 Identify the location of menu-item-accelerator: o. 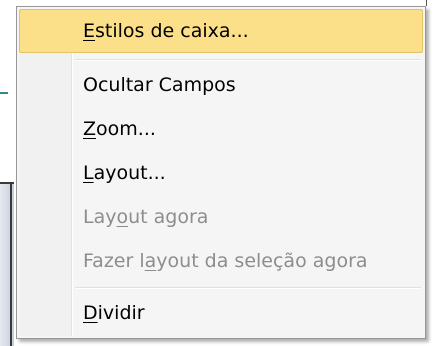
(122, 217).